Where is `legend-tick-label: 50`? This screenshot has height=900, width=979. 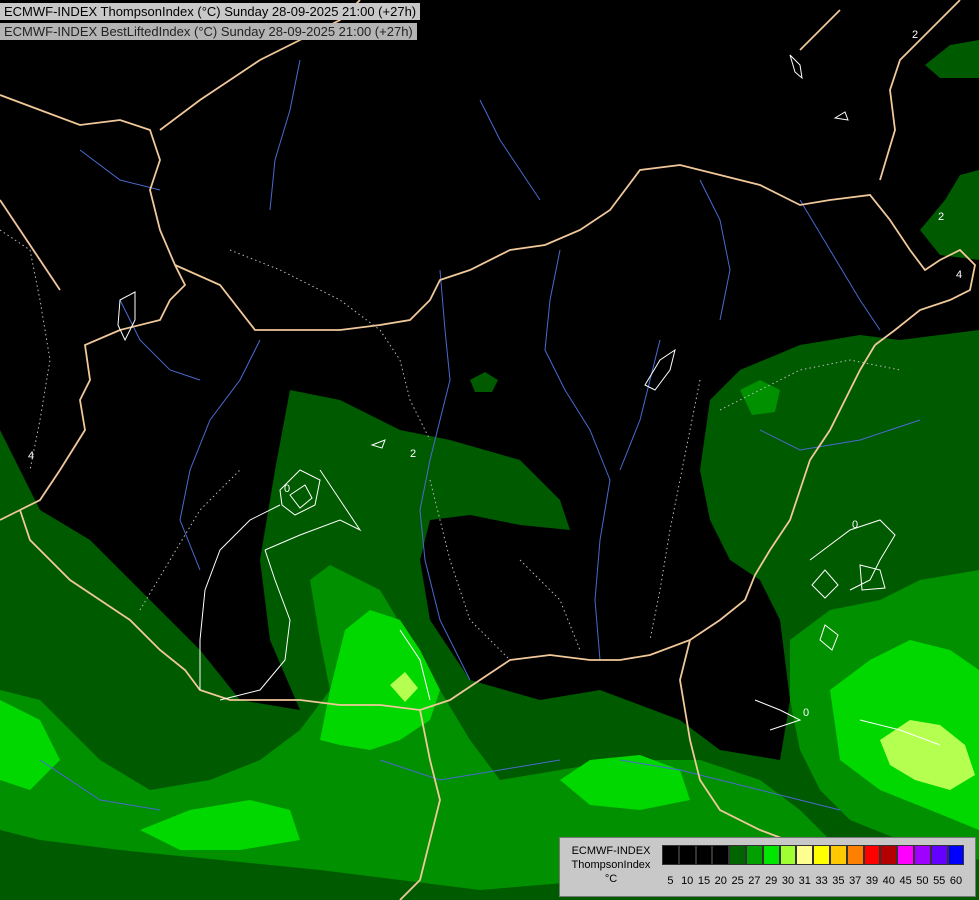
legend-tick-label: 50 is located at coordinates (922, 881).